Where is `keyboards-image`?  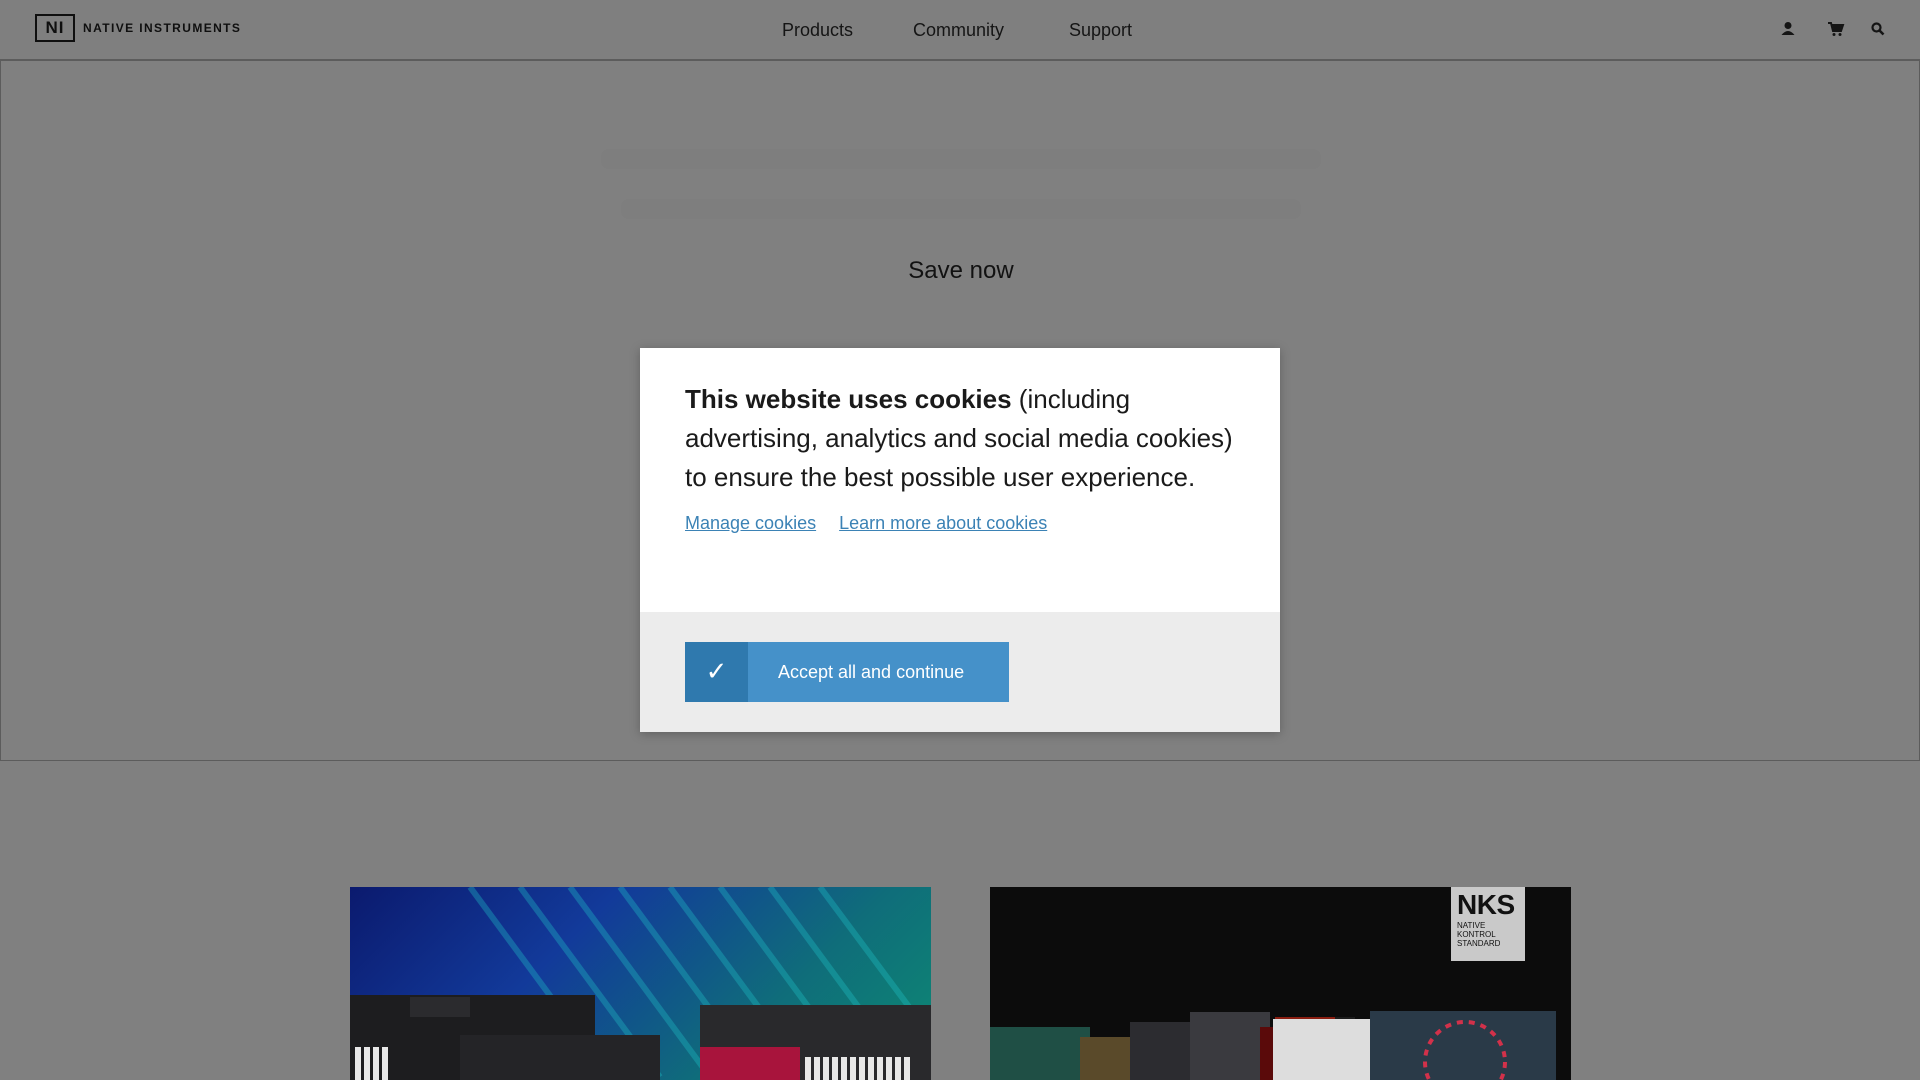
keyboards-image is located at coordinates (640, 983).